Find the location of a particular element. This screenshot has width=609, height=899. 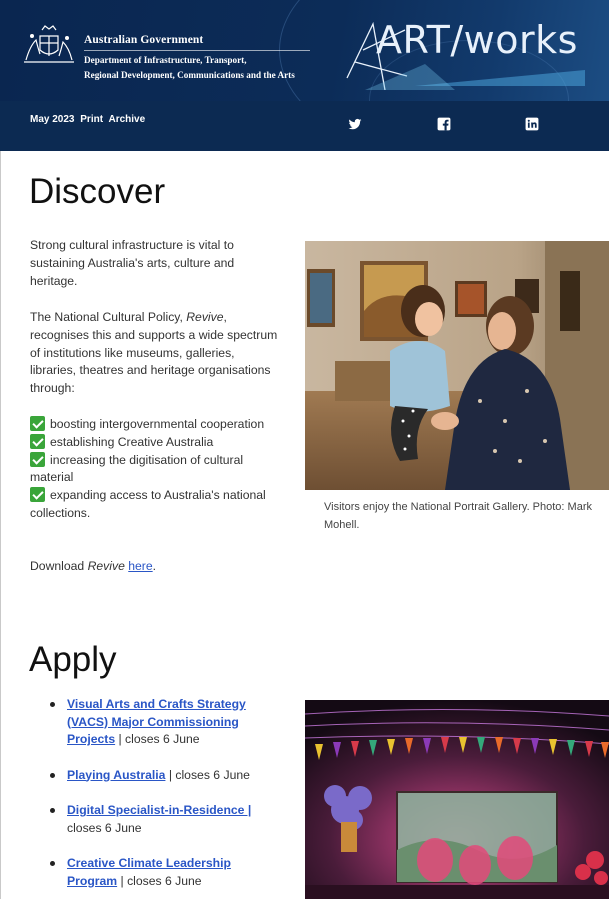

nav-issue-date: May 2023 is located at coordinates (52, 119).